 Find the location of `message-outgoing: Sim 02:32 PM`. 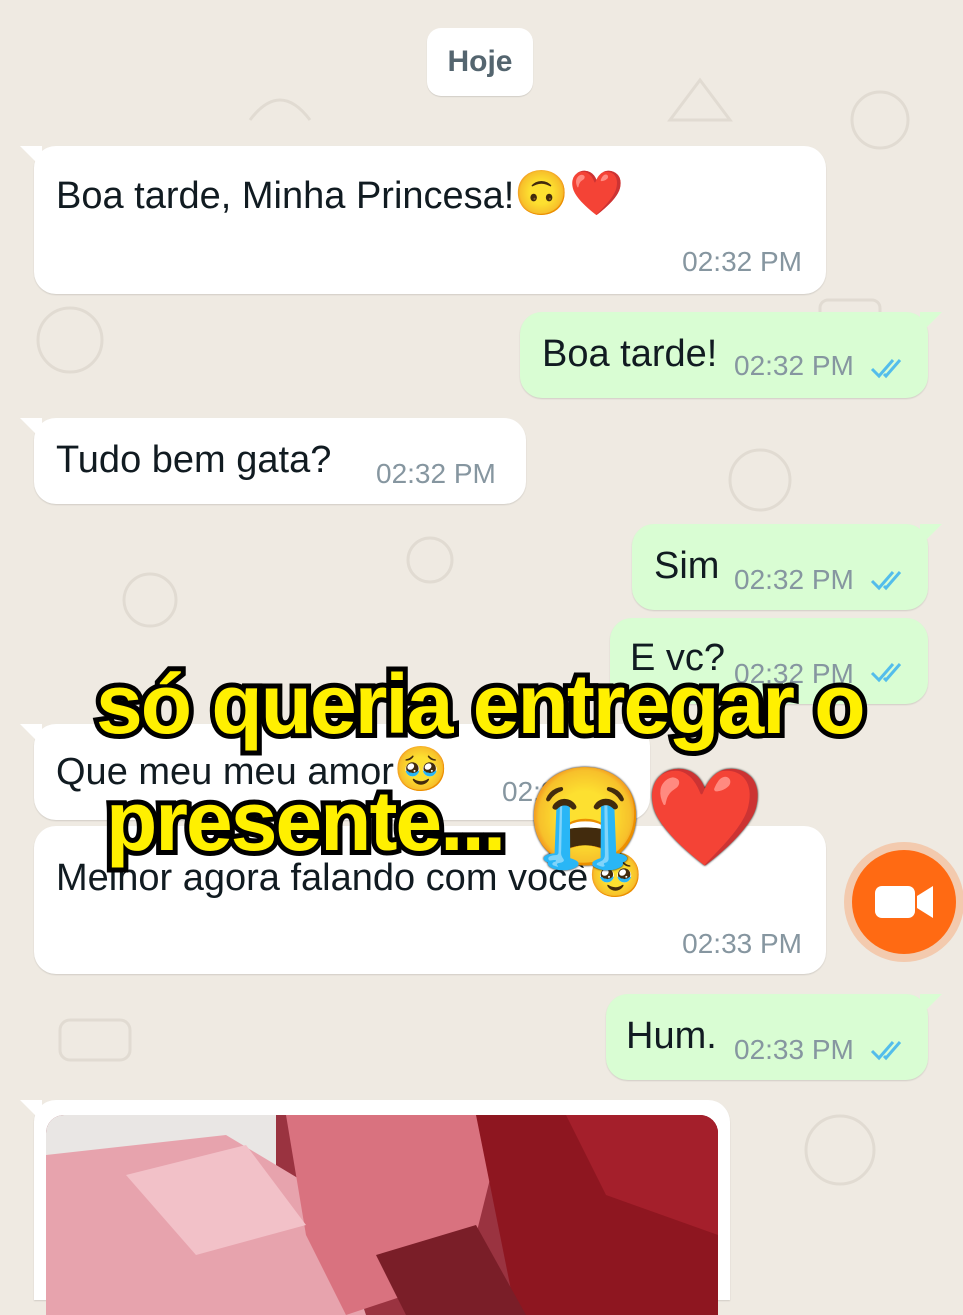

message-outgoing: Sim 02:32 PM is located at coordinates (787, 567).